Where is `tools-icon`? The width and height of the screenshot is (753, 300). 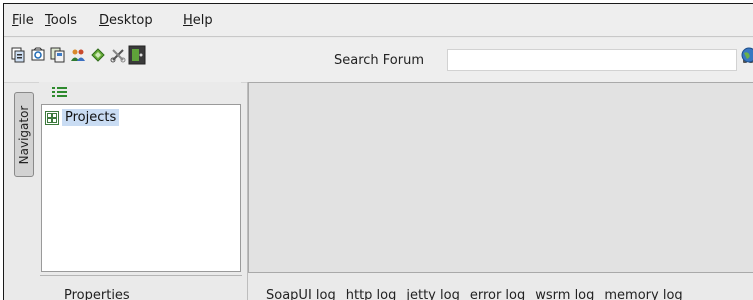
tools-icon is located at coordinates (118, 55).